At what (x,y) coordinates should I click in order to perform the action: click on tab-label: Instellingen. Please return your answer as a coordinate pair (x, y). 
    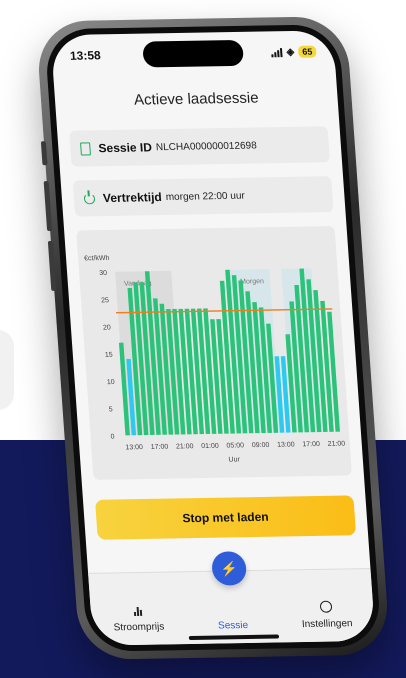
    Looking at the image, I should click on (327, 624).